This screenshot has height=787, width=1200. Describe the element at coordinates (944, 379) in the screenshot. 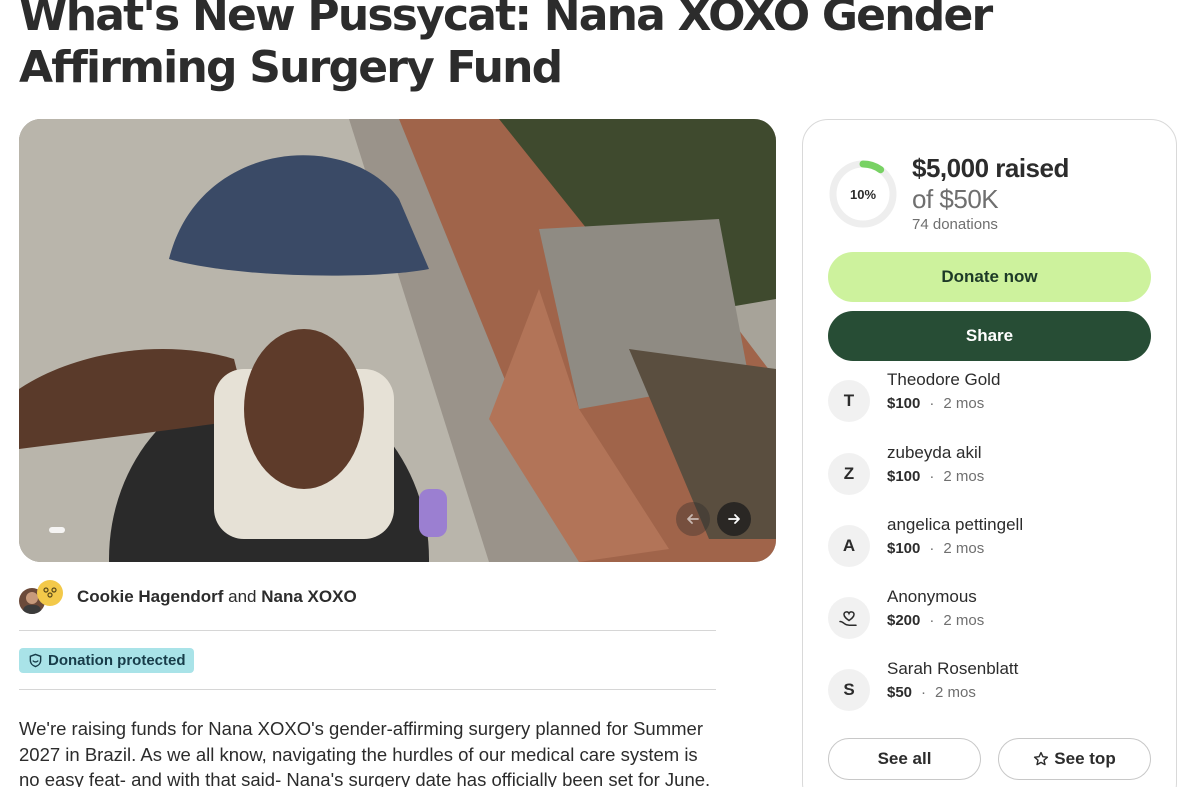

I see `donor-name: Theodore Gold` at that location.